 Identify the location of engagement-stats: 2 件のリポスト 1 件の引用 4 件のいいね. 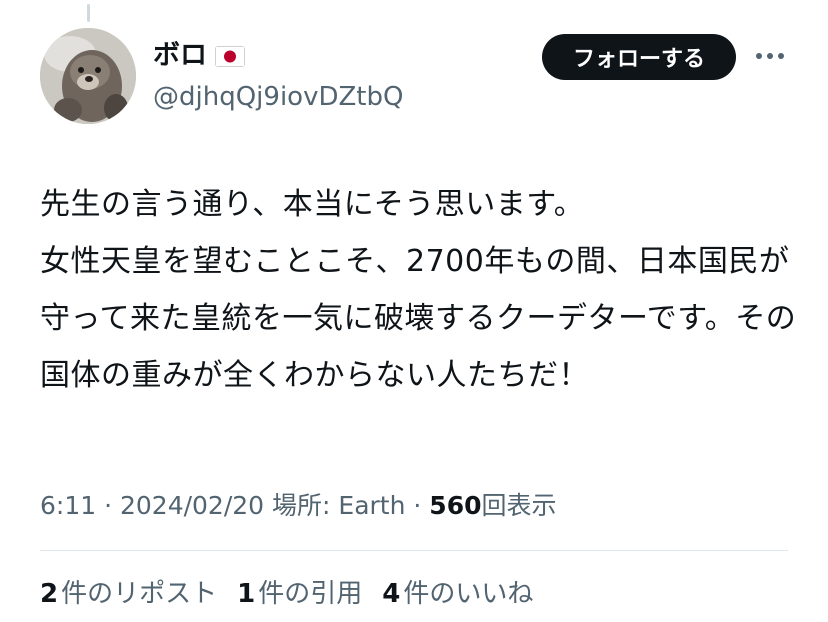
(296, 594).